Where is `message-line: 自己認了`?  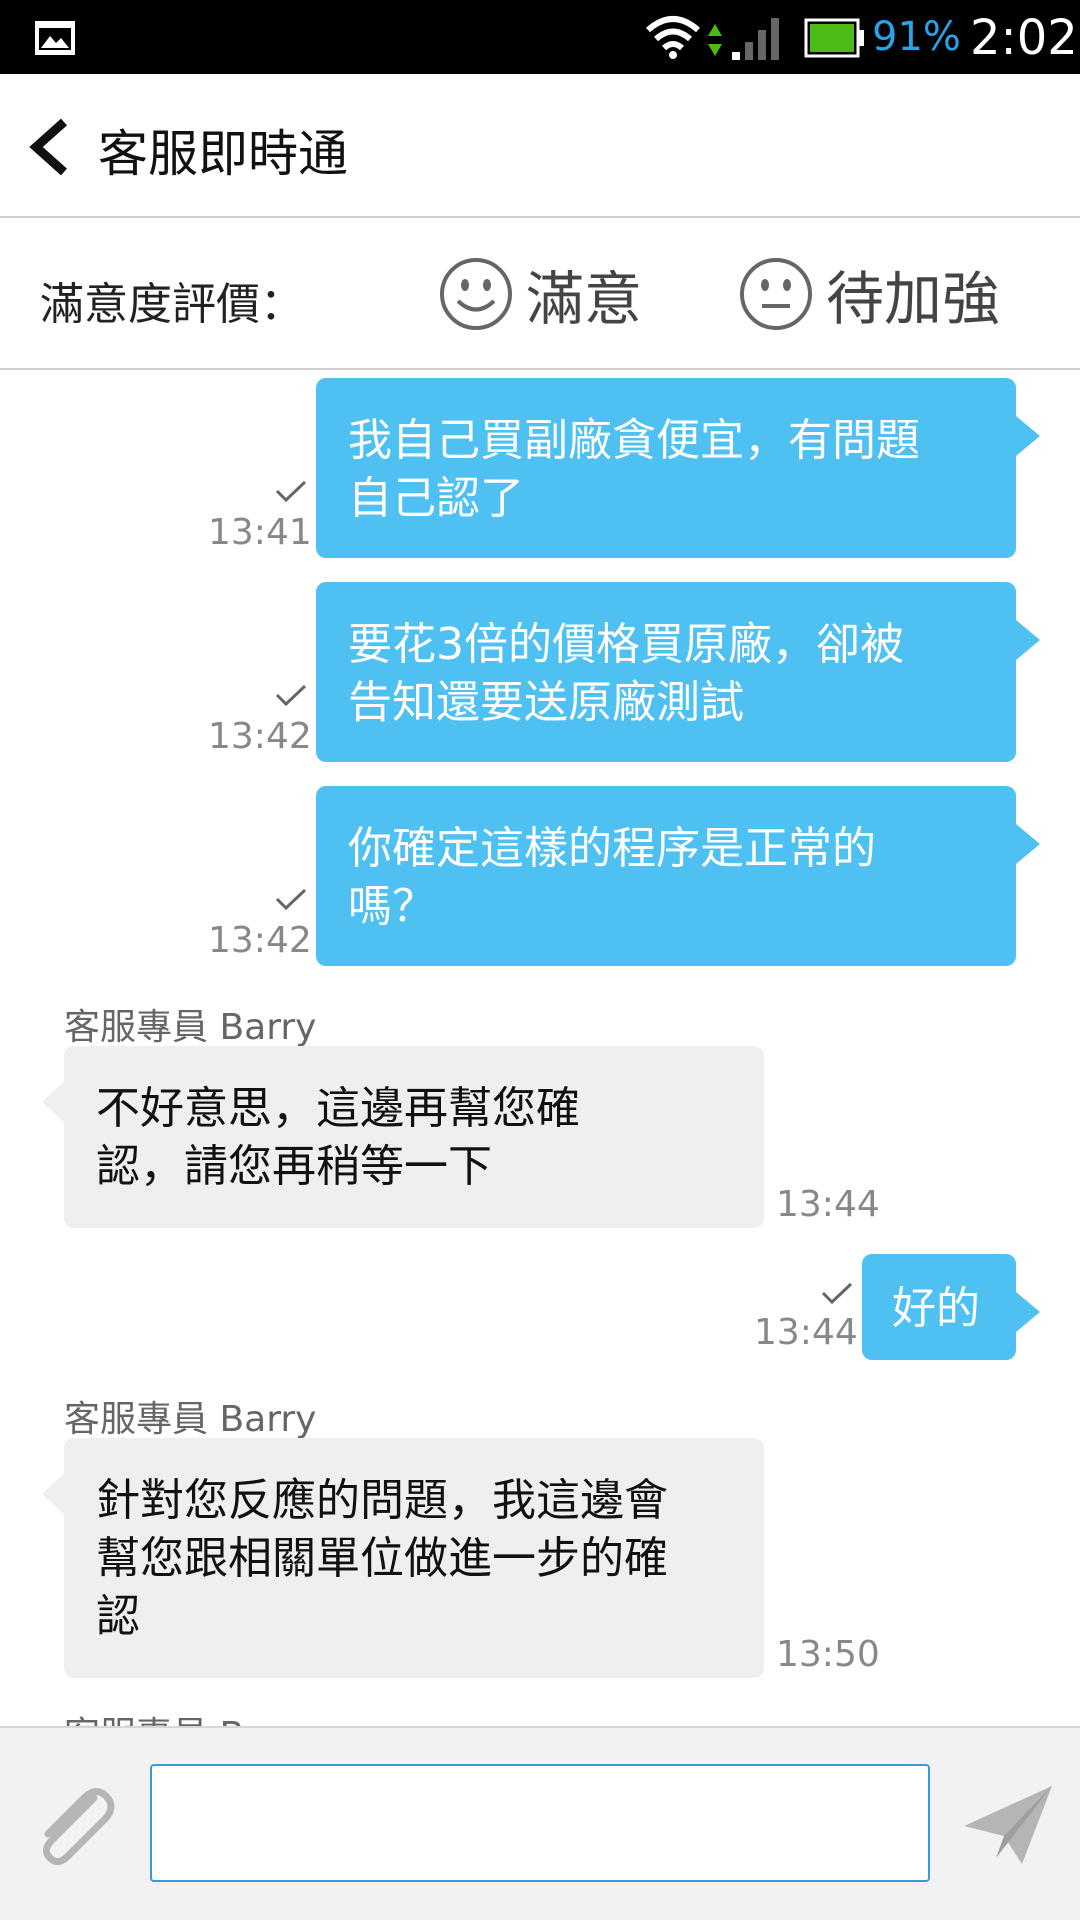
message-line: 自己認了 is located at coordinates (436, 498).